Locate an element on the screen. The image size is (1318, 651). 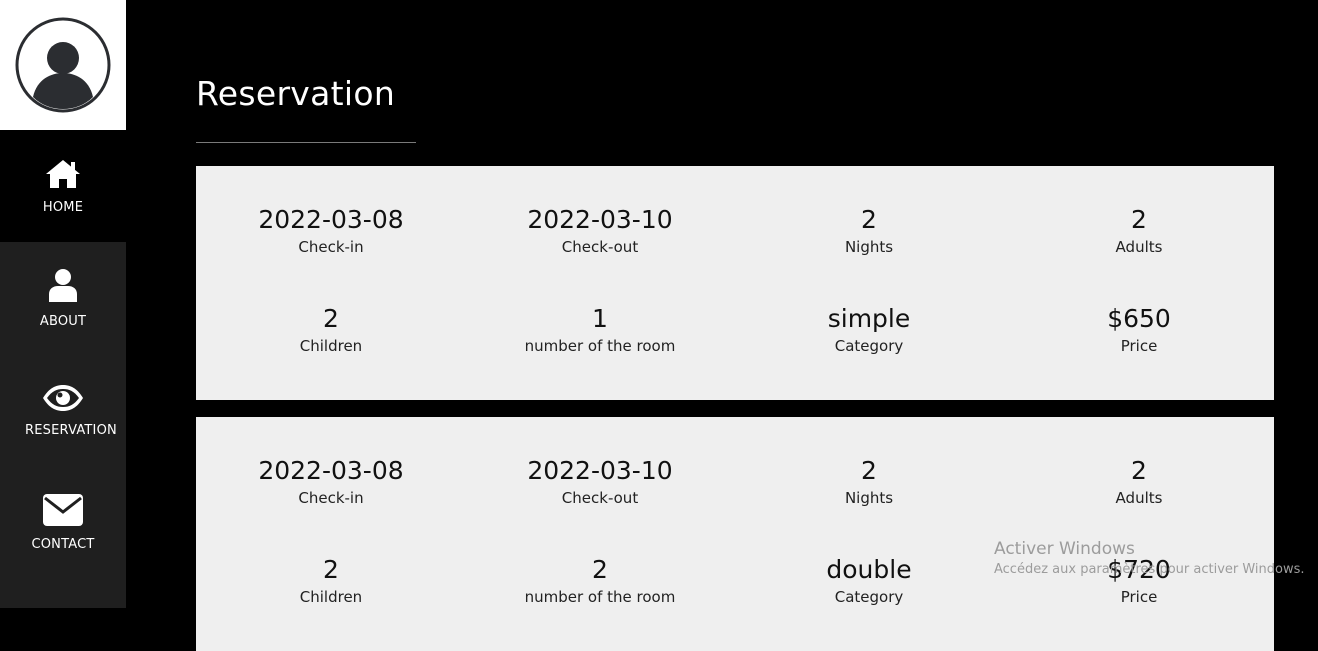
price-field: $720 Price is located at coordinates (1139, 581).